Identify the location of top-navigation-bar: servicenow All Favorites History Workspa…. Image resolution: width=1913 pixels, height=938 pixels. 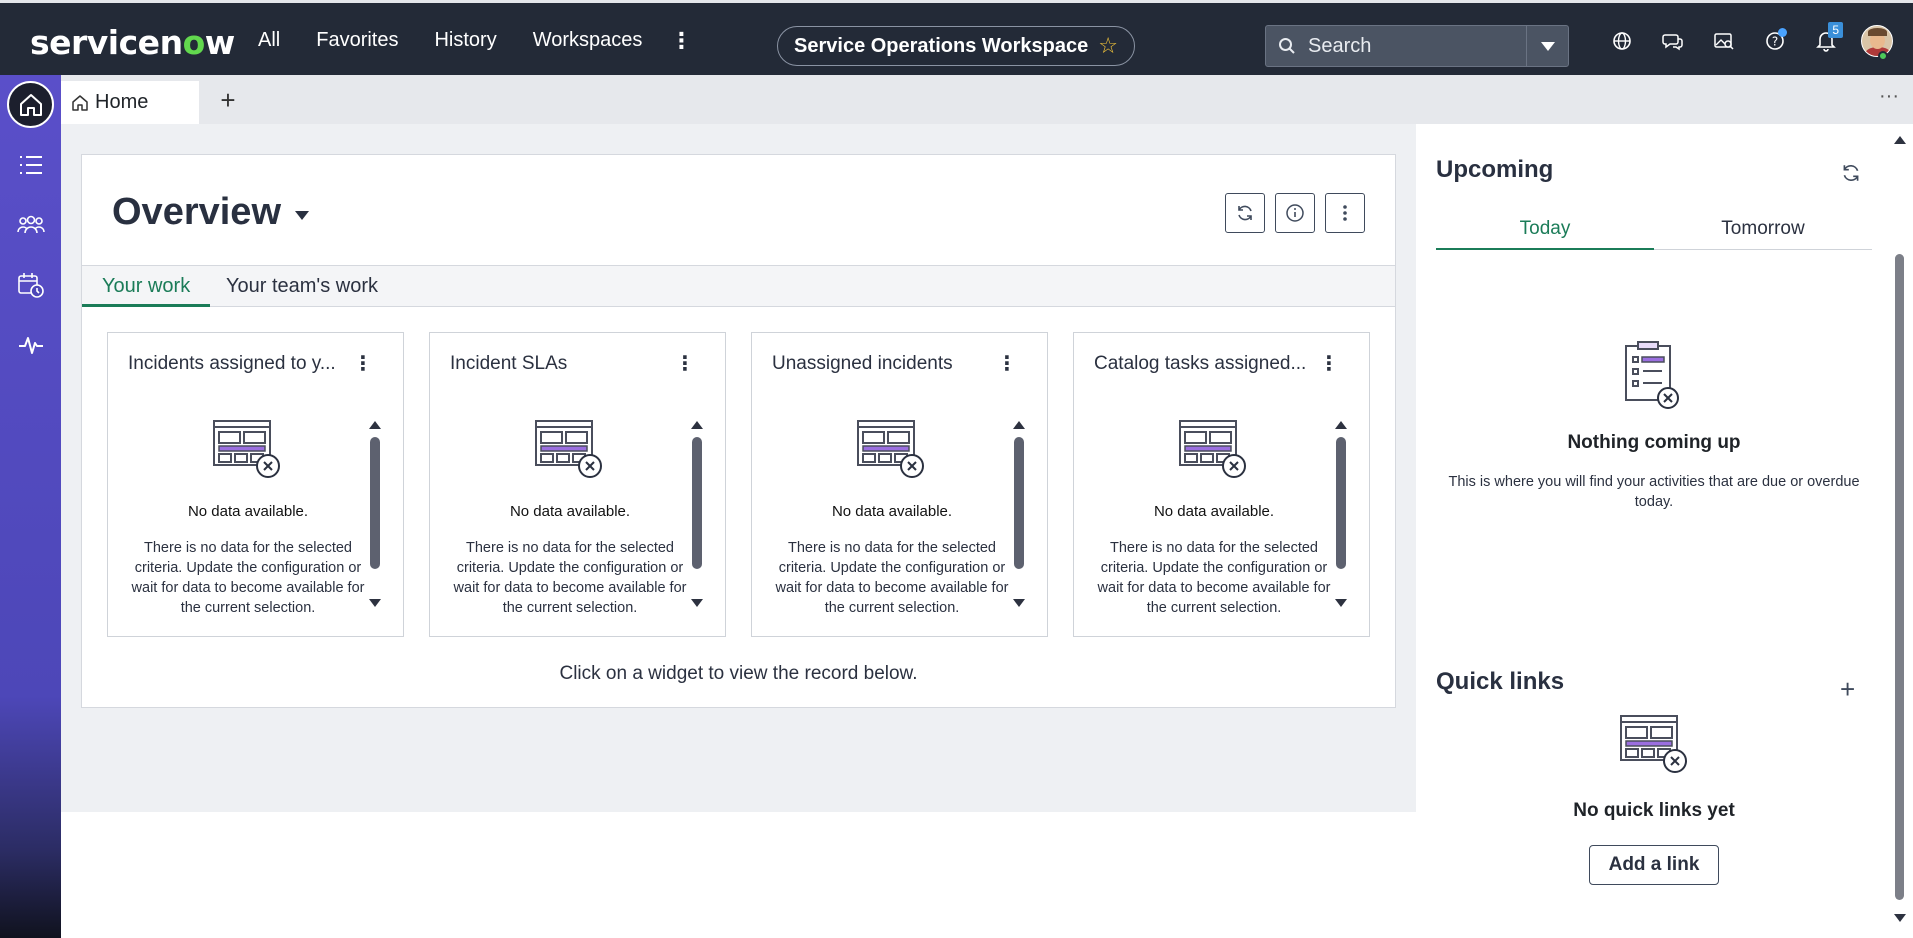
(956, 37).